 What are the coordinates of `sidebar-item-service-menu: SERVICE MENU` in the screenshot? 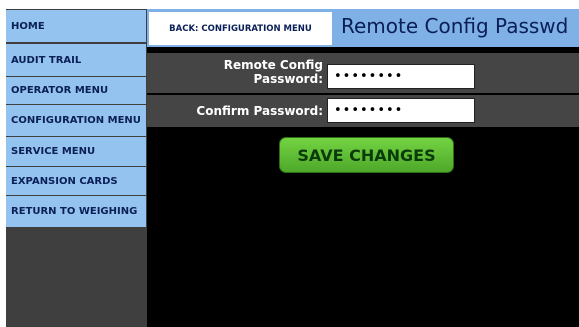 It's located at (76, 151).